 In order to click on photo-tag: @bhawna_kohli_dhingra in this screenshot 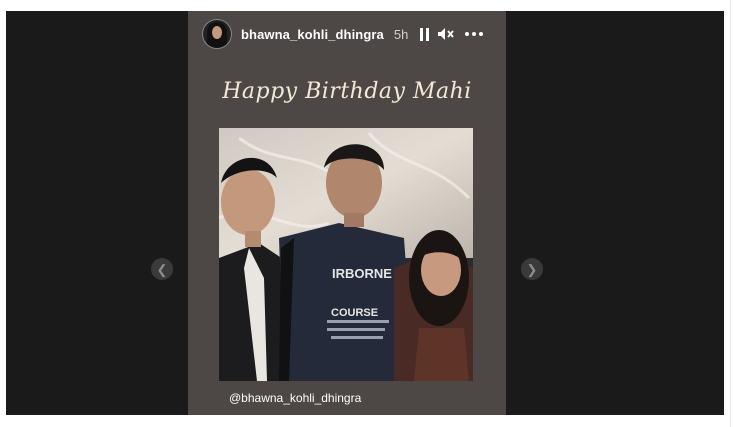, I will do `click(295, 398)`.